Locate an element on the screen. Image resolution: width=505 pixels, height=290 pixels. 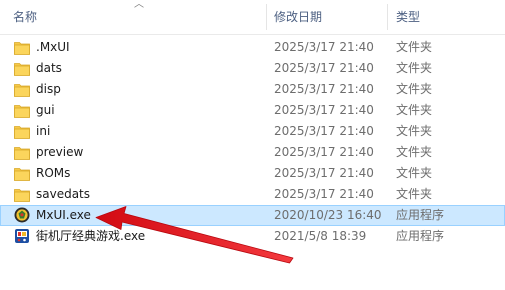
column-header-date-modified: 修改日期 is located at coordinates (329, 17).